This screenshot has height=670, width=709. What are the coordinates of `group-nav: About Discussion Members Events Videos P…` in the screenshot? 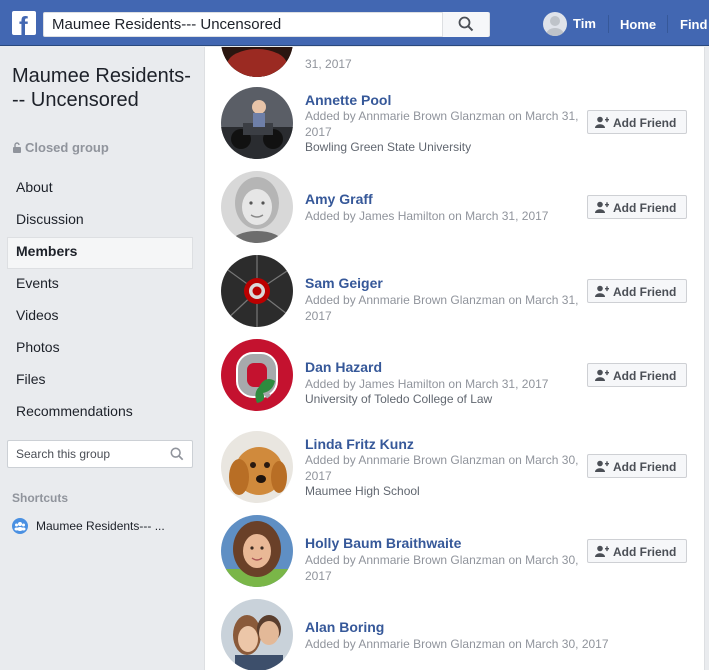 It's located at (100, 301).